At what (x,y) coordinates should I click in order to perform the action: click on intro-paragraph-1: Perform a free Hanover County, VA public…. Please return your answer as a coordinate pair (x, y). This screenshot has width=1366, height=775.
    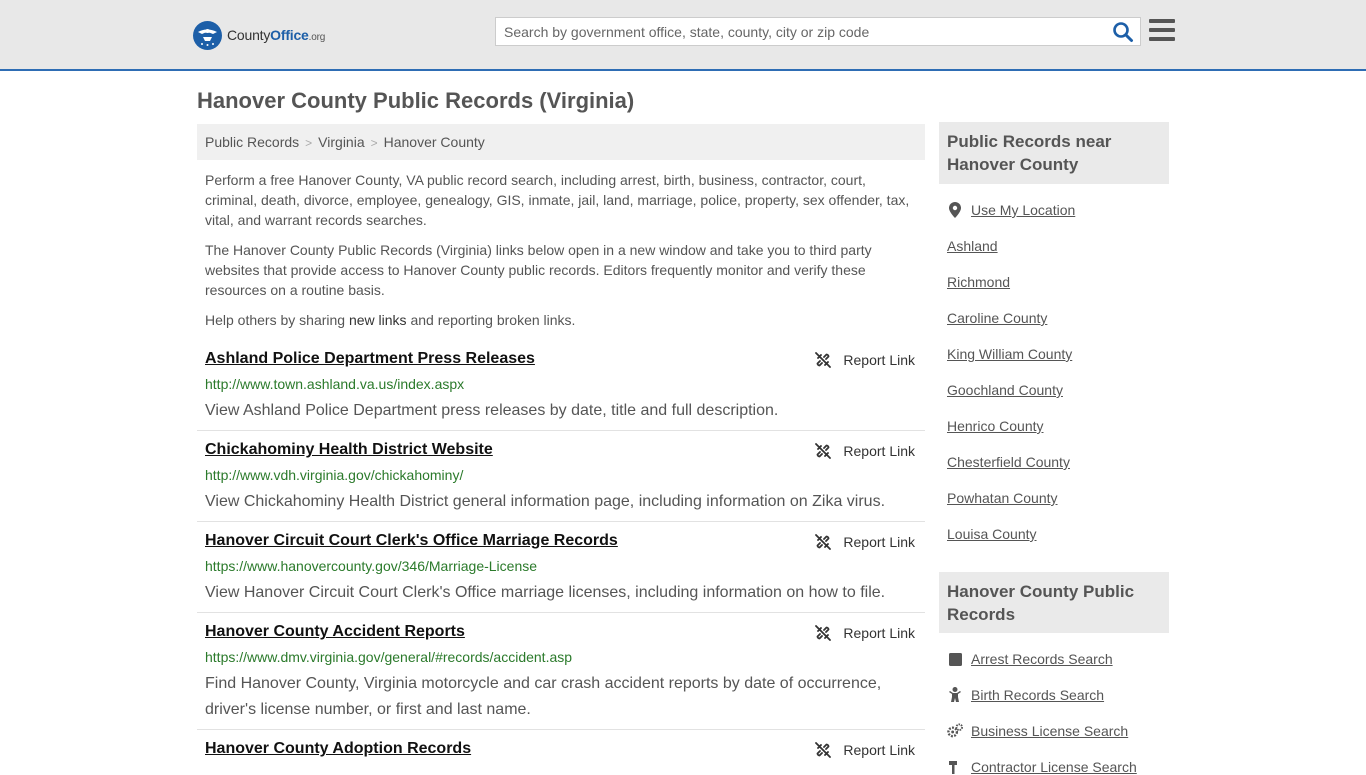
    Looking at the image, I should click on (557, 200).